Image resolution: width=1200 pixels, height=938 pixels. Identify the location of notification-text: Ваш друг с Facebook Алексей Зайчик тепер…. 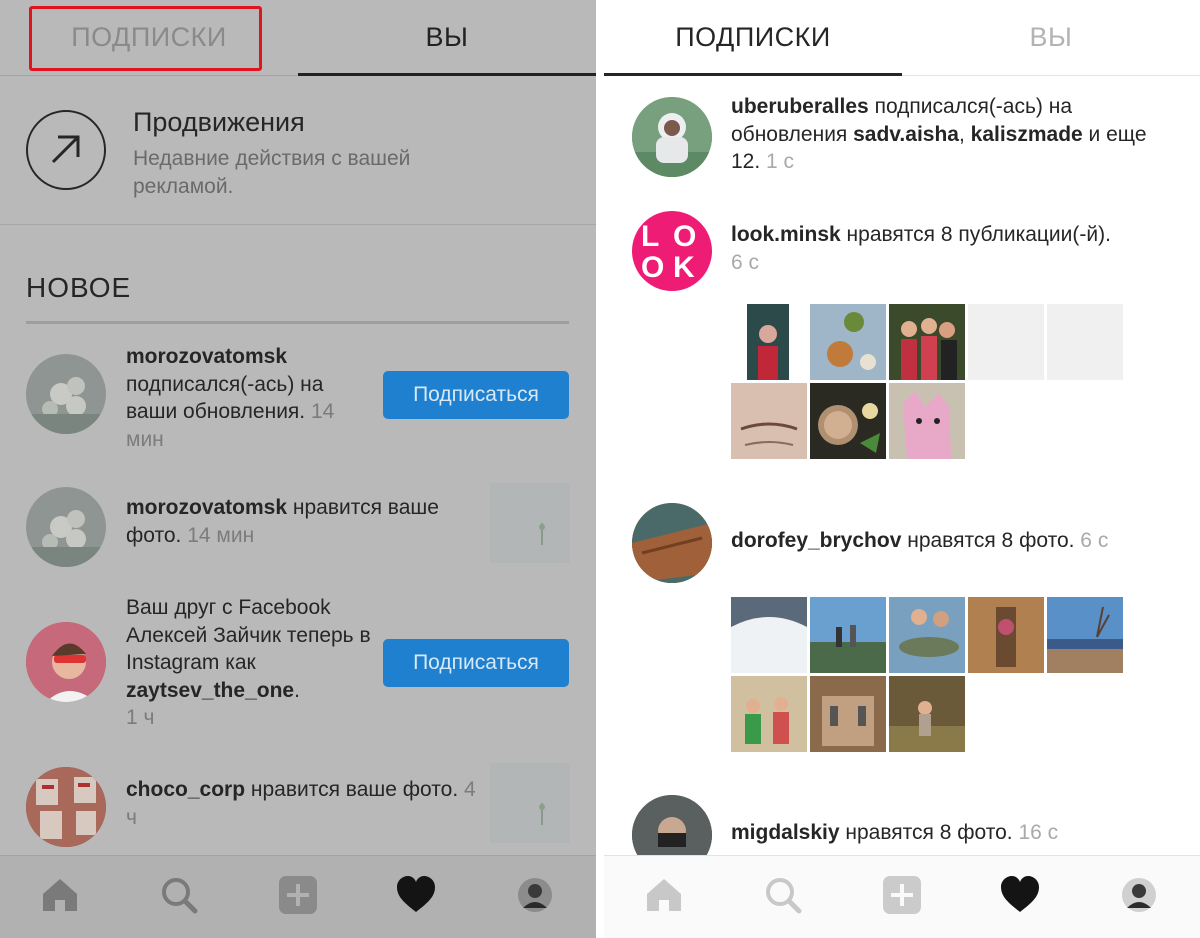
(248, 662).